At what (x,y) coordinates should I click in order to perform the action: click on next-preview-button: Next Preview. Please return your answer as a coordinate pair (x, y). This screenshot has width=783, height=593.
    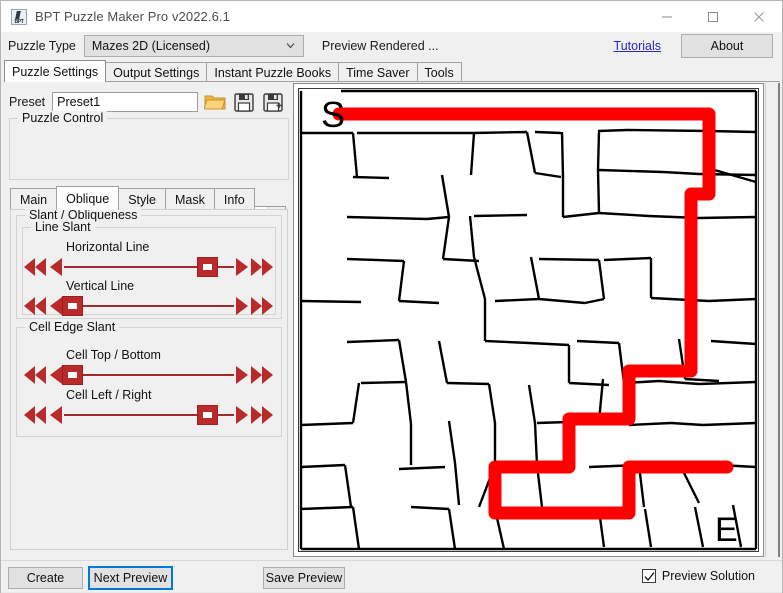
    Looking at the image, I should click on (130, 578).